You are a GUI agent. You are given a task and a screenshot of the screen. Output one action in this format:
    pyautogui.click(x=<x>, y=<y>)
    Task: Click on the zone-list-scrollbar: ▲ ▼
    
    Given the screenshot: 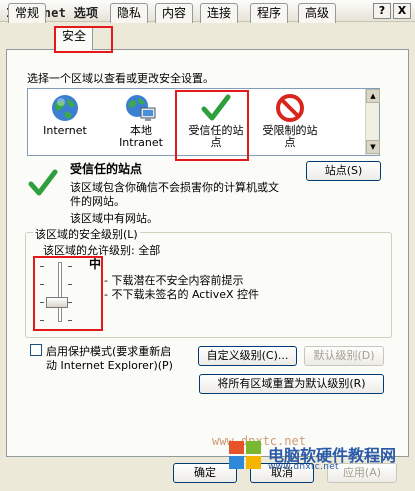 What is the action you would take?
    pyautogui.click(x=372, y=122)
    